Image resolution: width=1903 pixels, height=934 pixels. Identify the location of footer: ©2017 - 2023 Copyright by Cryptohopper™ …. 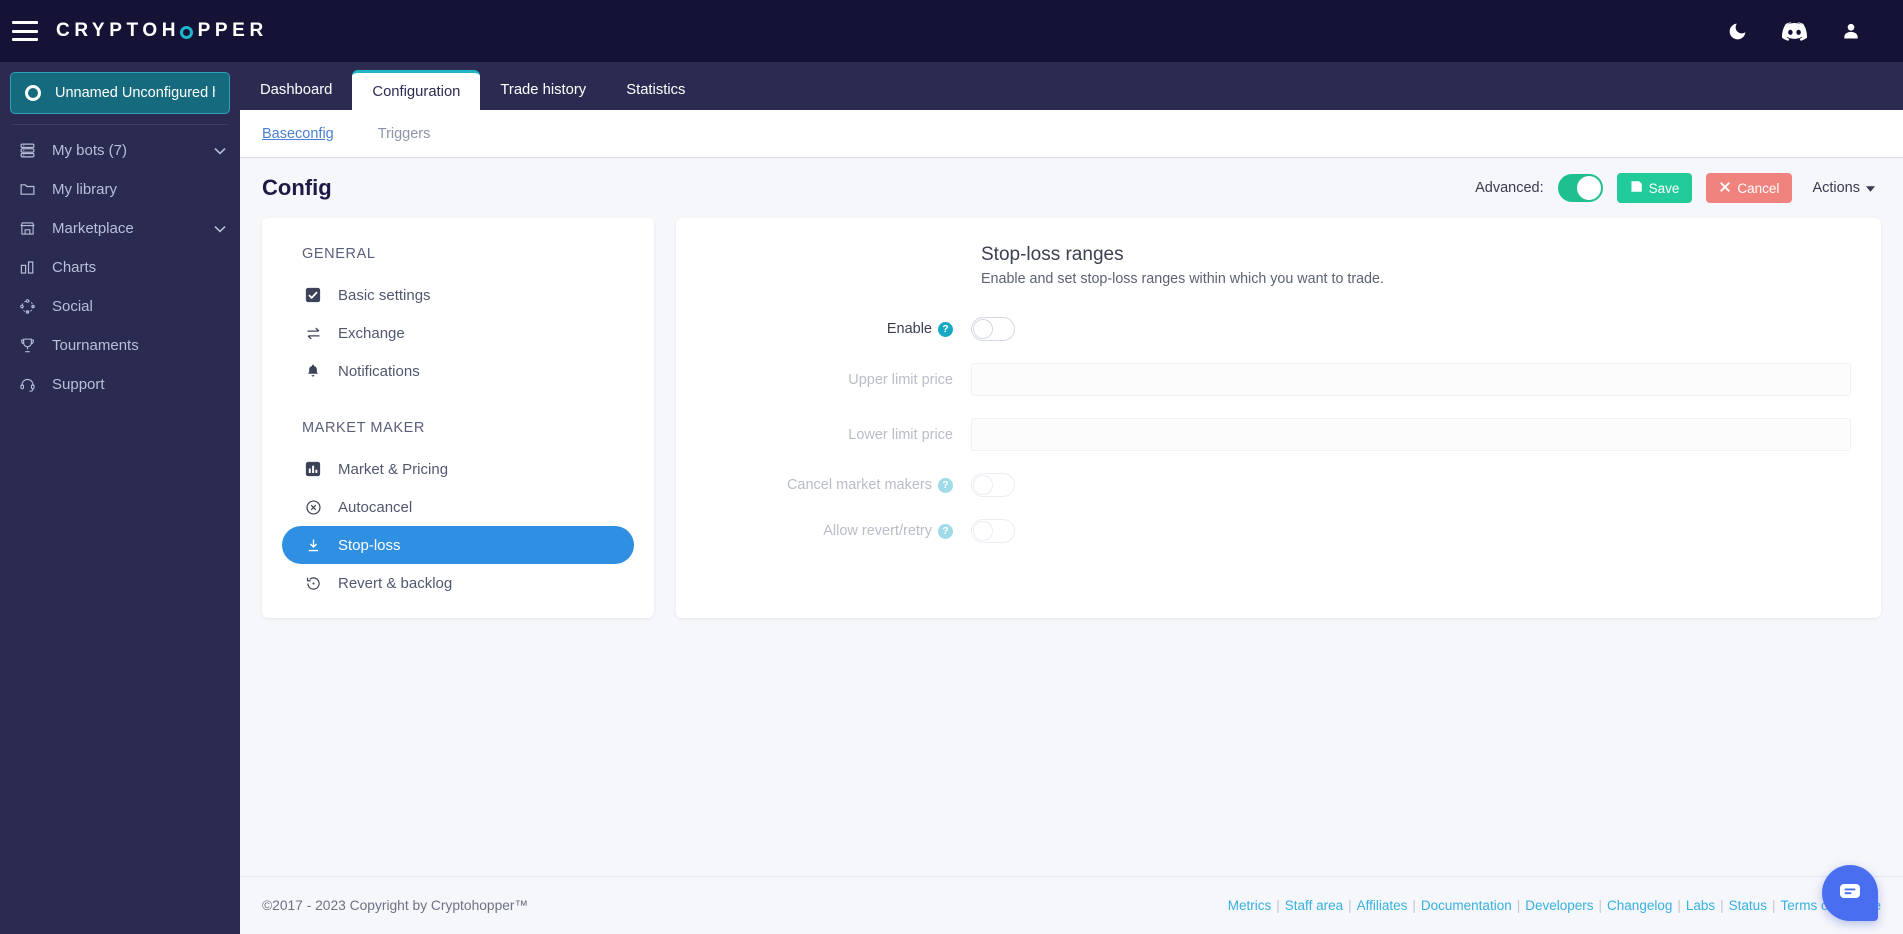
(1071, 905).